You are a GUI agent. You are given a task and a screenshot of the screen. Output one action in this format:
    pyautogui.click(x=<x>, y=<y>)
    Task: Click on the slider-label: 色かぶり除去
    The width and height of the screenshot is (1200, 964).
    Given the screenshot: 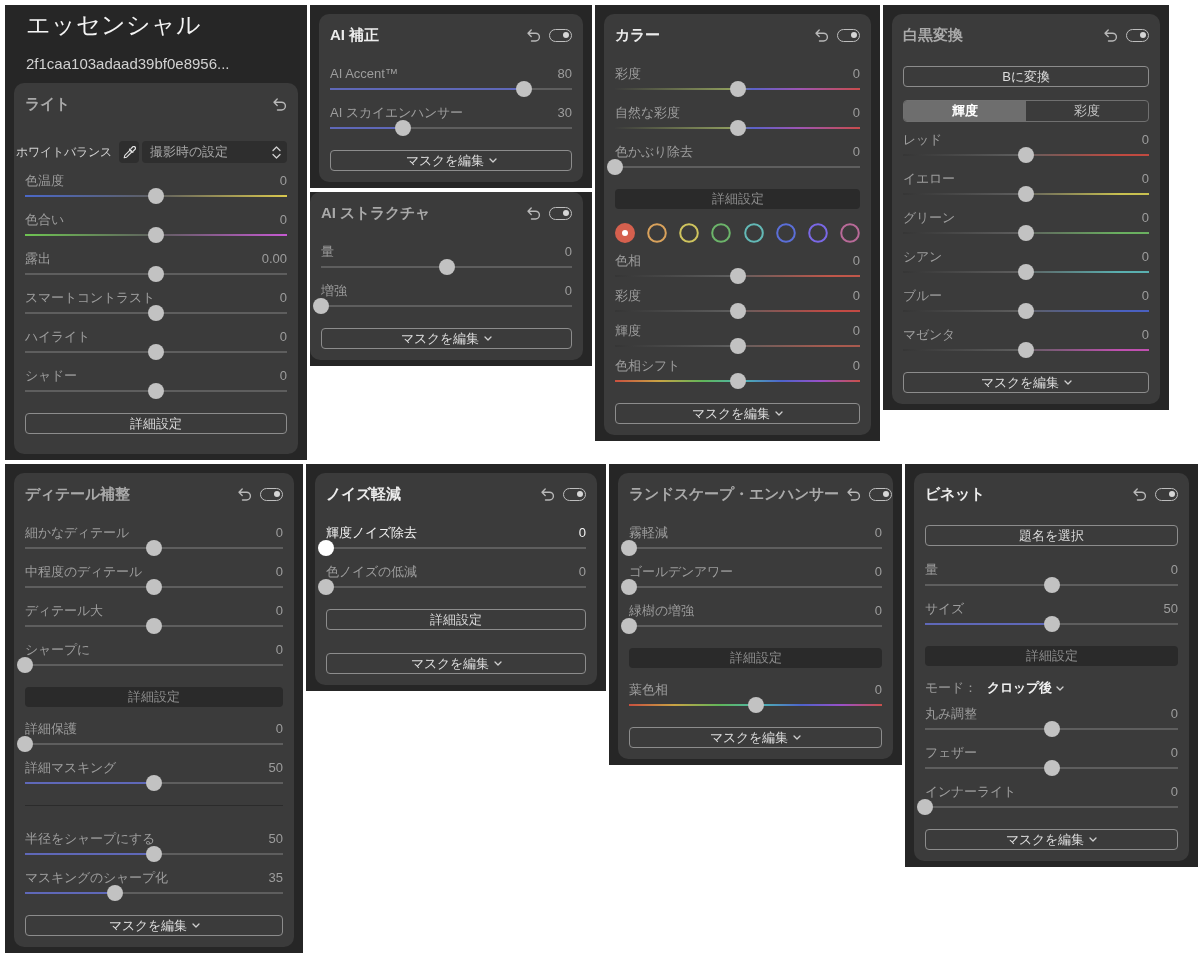 What is the action you would take?
    pyautogui.click(x=654, y=151)
    